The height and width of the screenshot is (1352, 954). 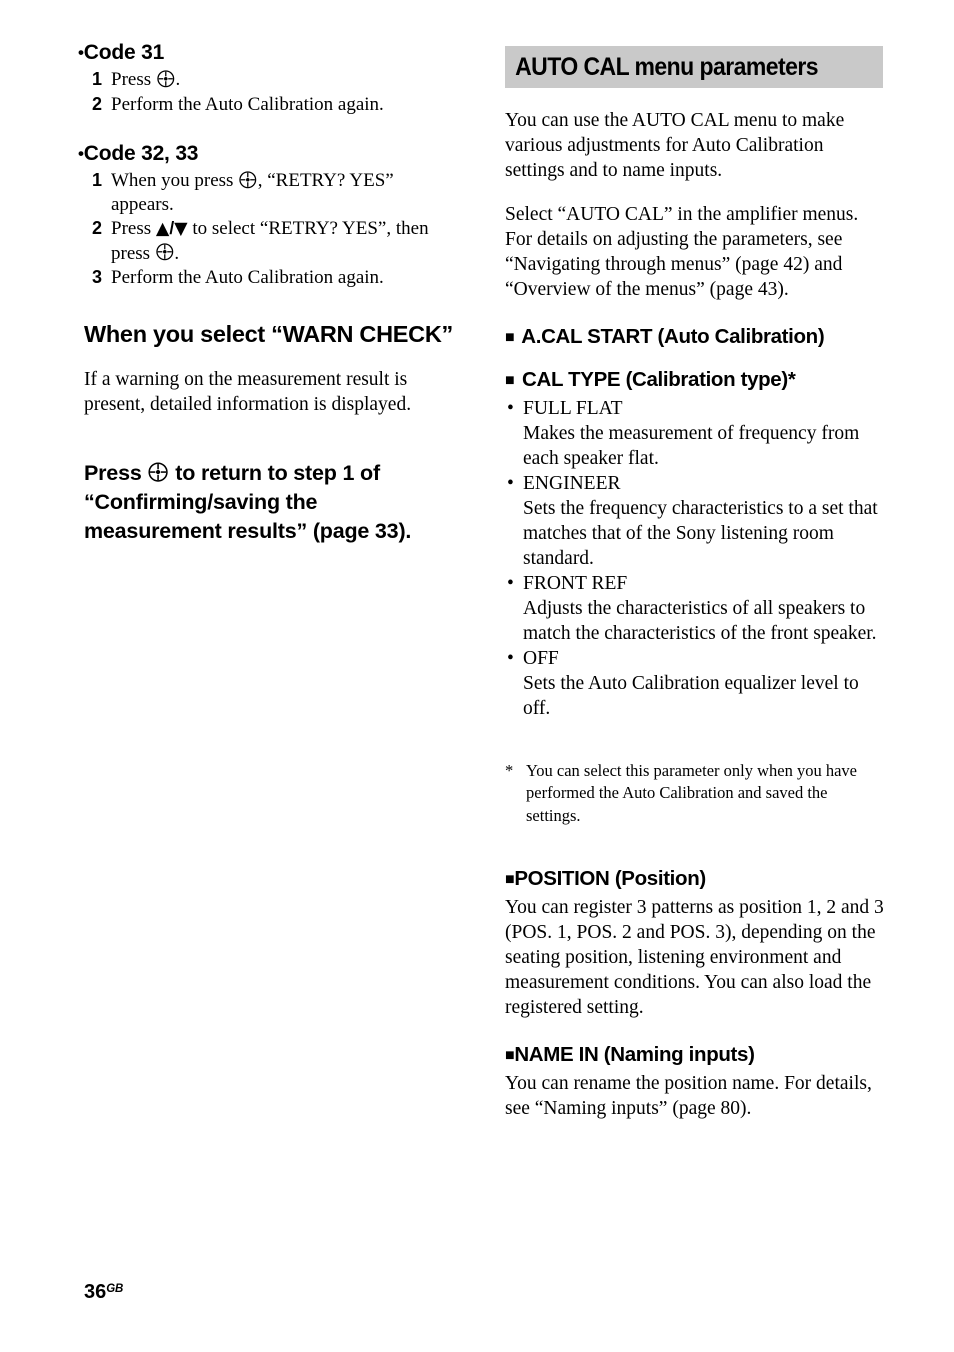 I want to click on option-name: ENGINEER, so click(x=572, y=483).